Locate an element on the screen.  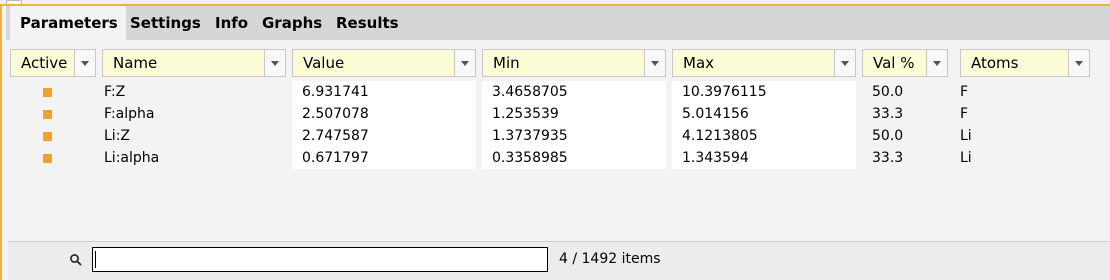
min-cell: 1.253539 is located at coordinates (574, 114).